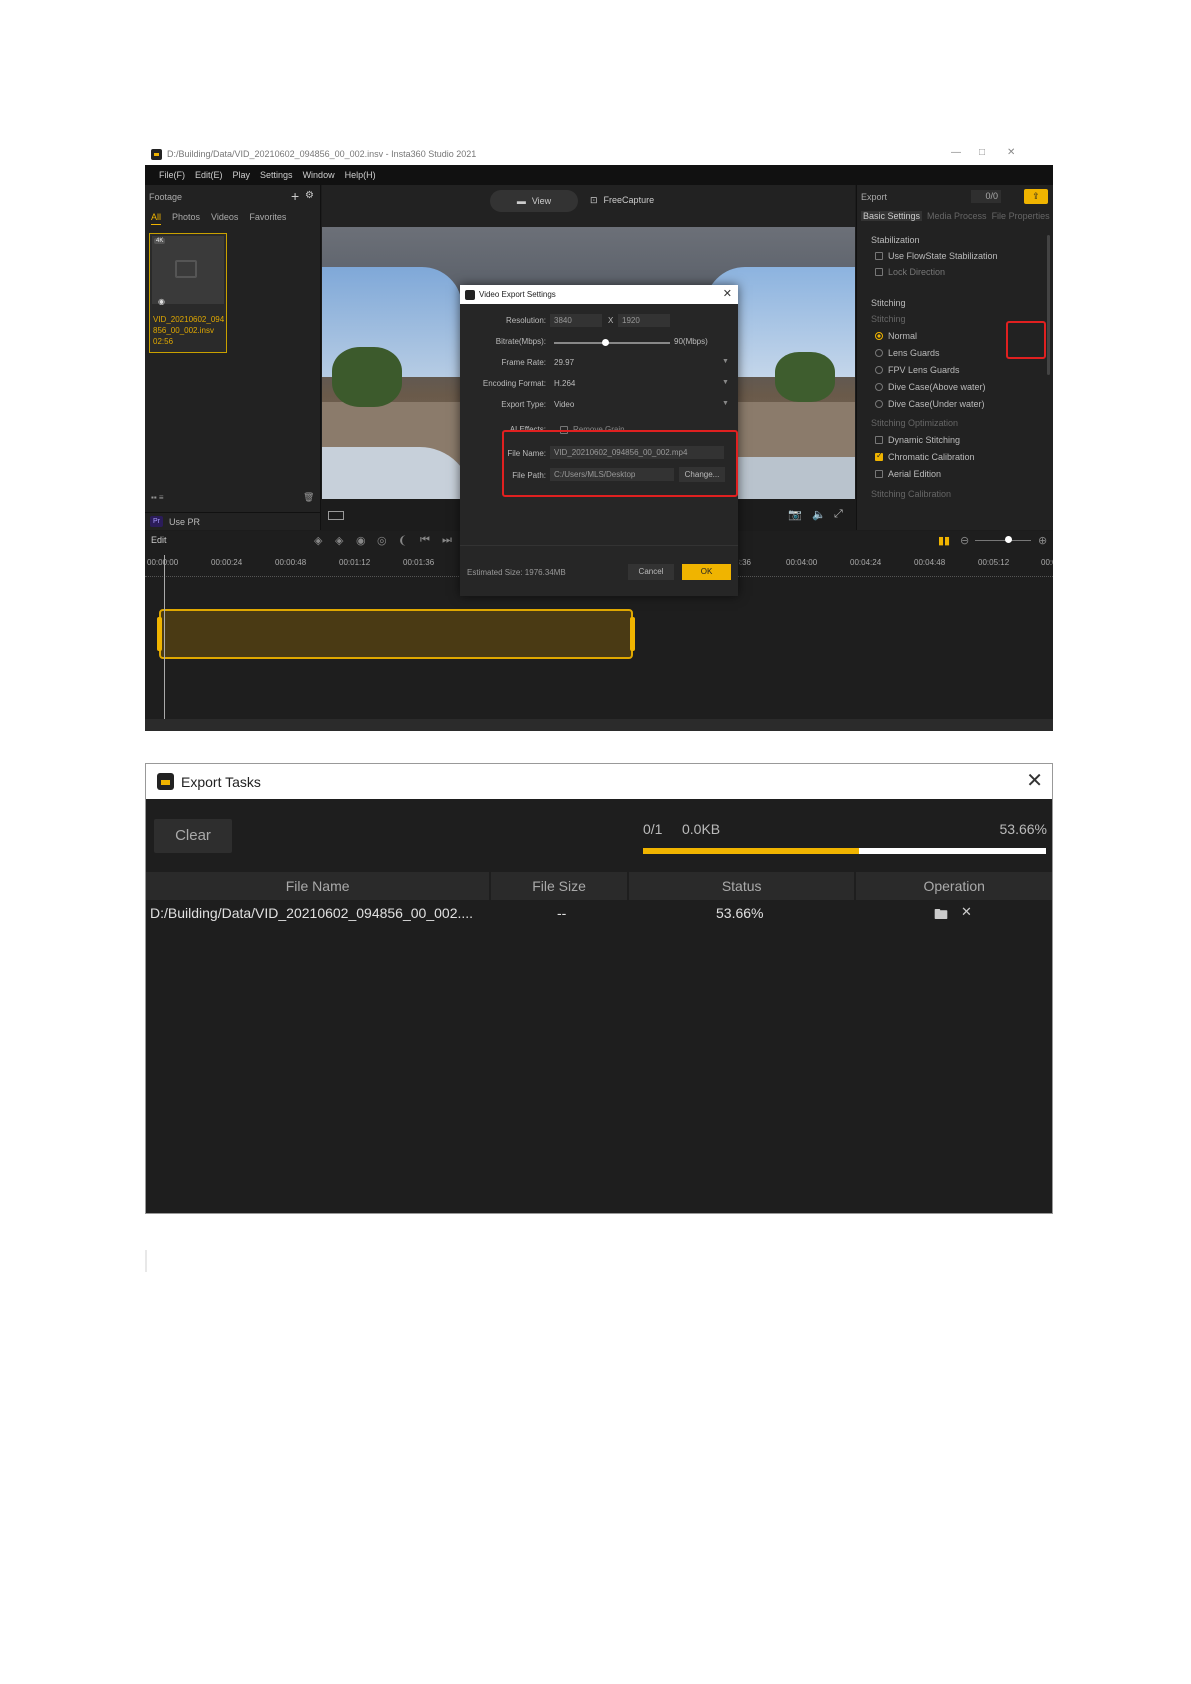  I want to click on clear-button: Clear, so click(193, 836).